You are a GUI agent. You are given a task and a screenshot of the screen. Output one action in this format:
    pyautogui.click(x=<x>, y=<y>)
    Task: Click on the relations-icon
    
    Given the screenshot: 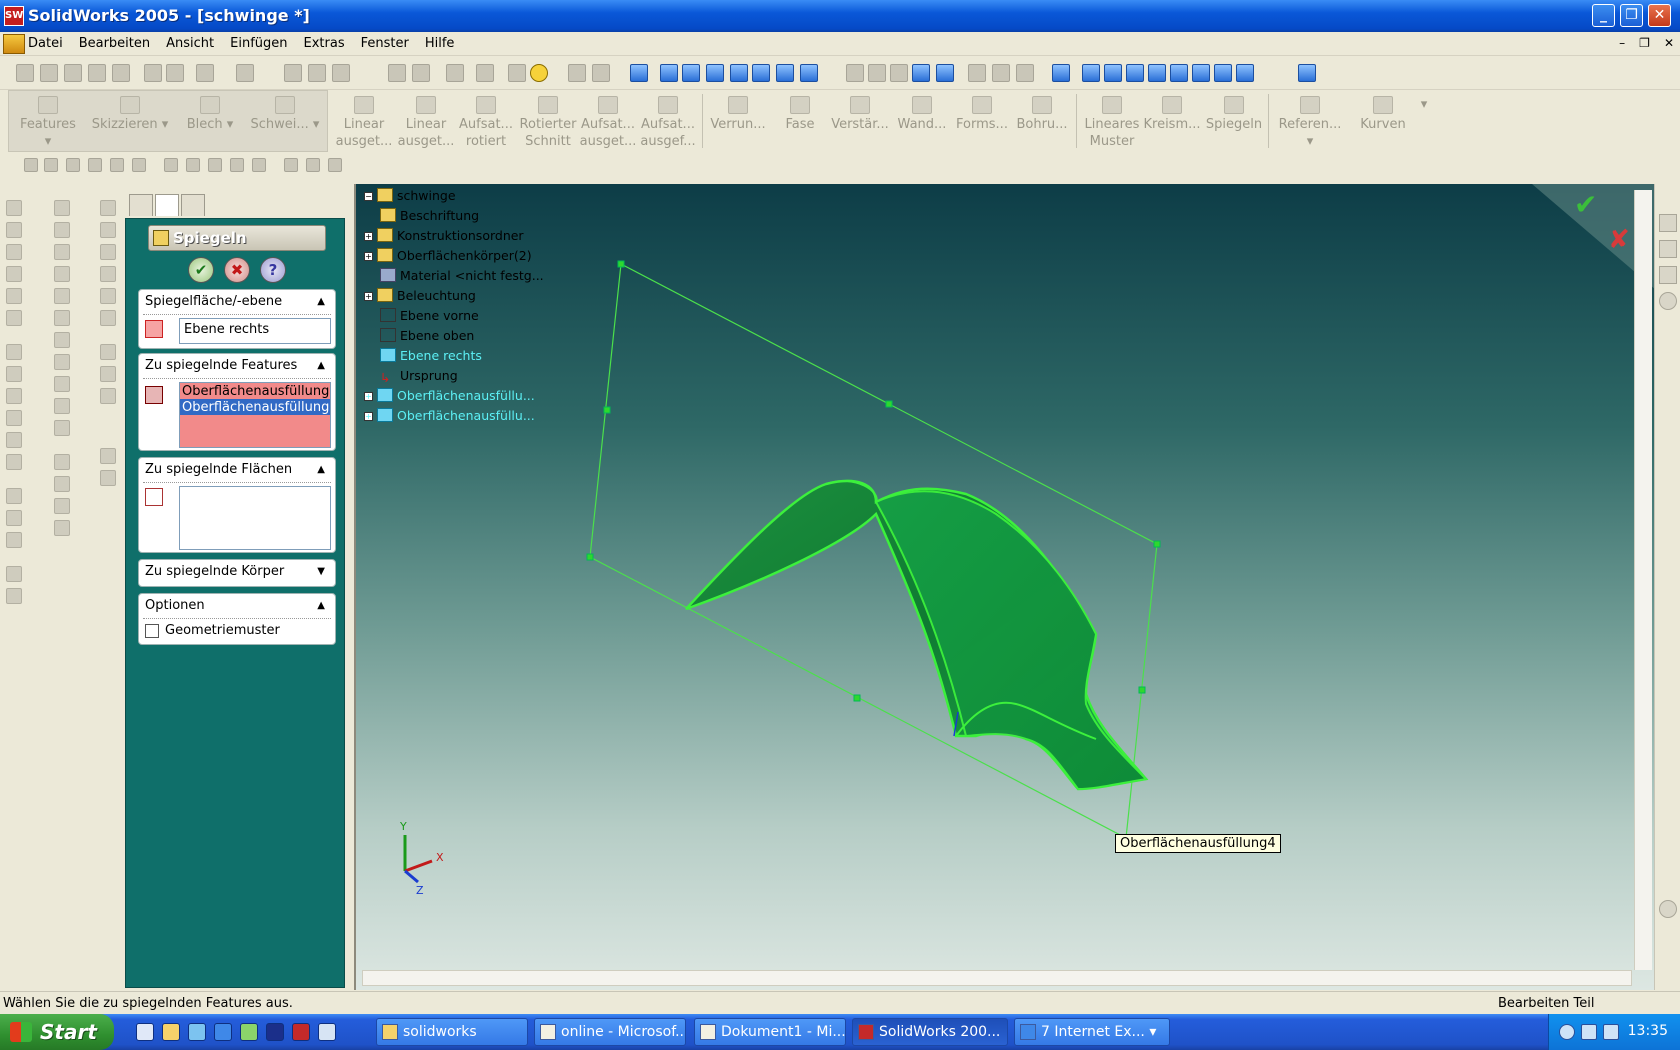 What is the action you would take?
    pyautogui.click(x=259, y=165)
    